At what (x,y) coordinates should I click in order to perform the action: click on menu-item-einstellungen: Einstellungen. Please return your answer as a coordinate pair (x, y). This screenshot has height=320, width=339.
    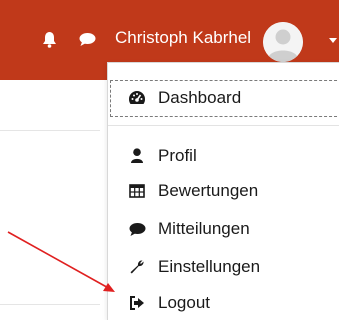
    Looking at the image, I should click on (225, 267).